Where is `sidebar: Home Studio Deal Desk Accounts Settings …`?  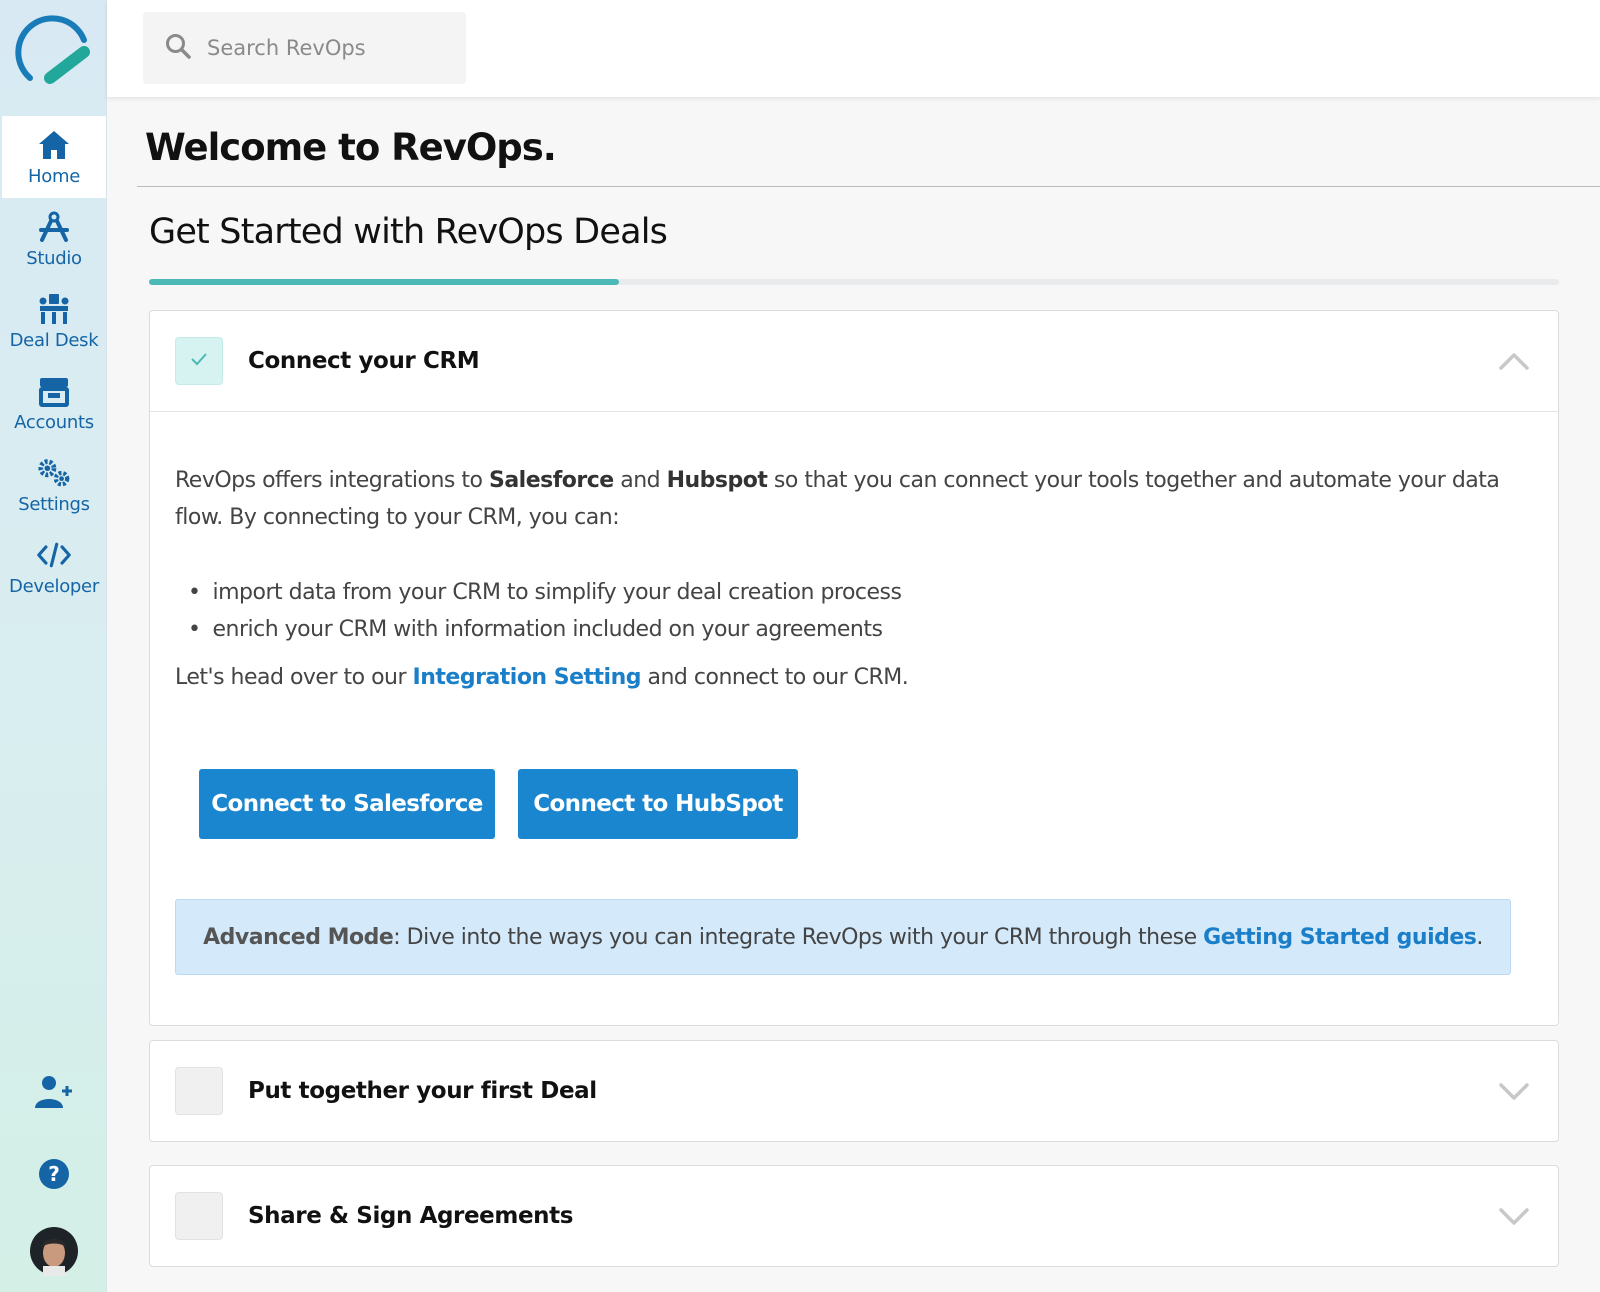
sidebar: Home Studio Deal Desk Accounts Settings … is located at coordinates (53, 646).